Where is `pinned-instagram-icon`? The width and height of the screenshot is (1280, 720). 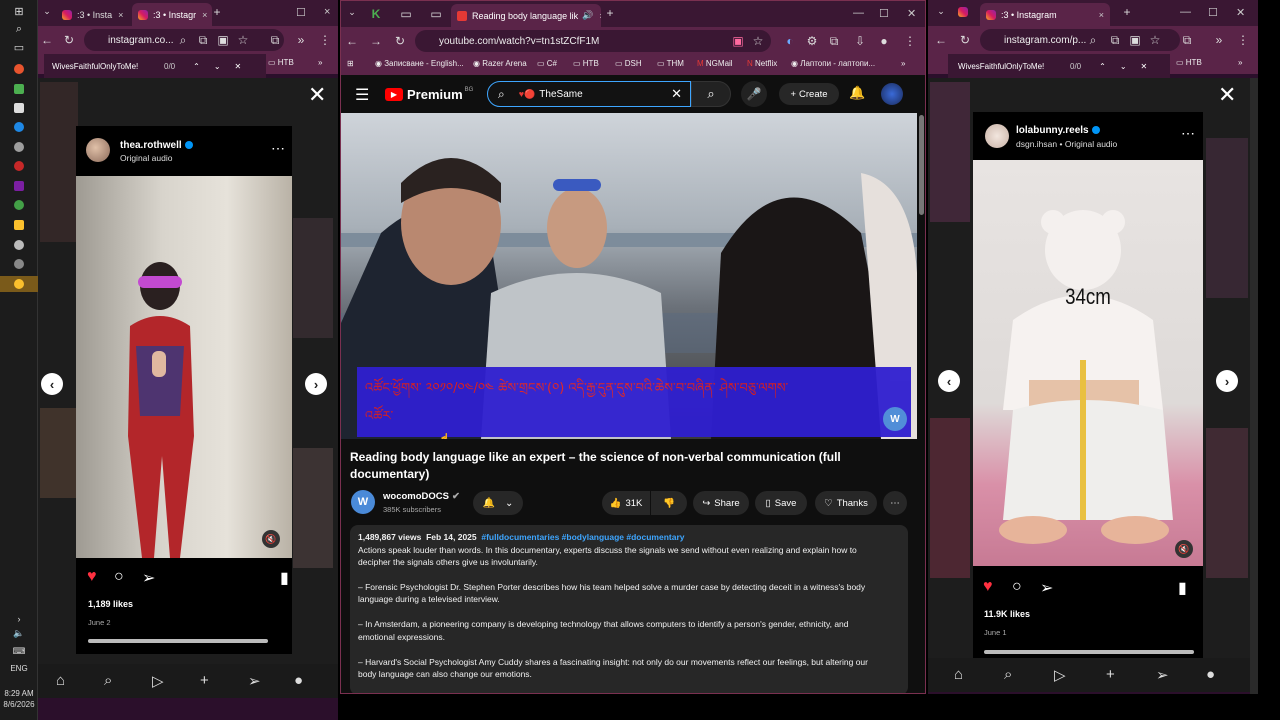
pinned-instagram-icon is located at coordinates (965, 13).